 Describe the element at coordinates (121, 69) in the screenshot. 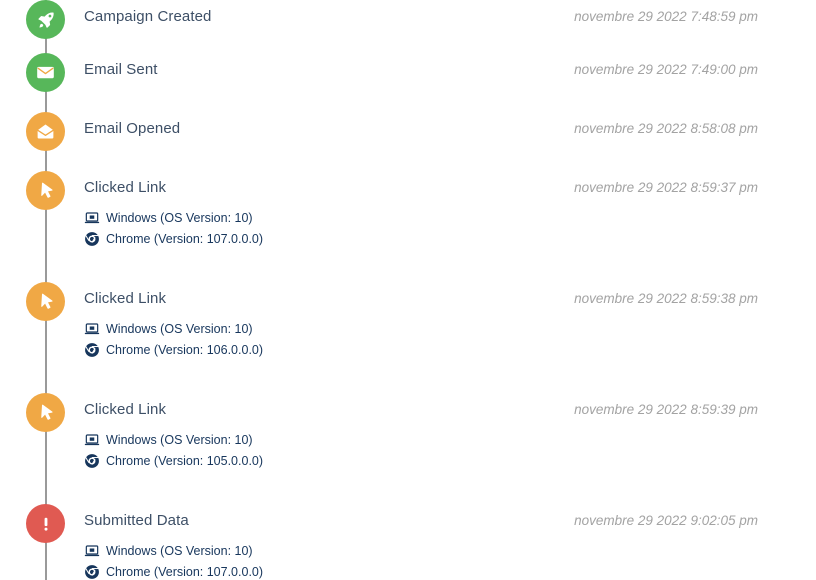

I see `event-title: Email Sent` at that location.